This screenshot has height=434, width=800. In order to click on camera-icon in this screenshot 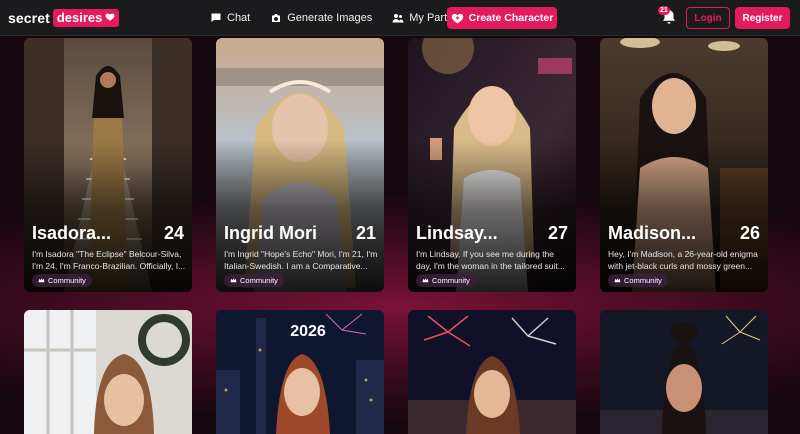, I will do `click(276, 18)`.